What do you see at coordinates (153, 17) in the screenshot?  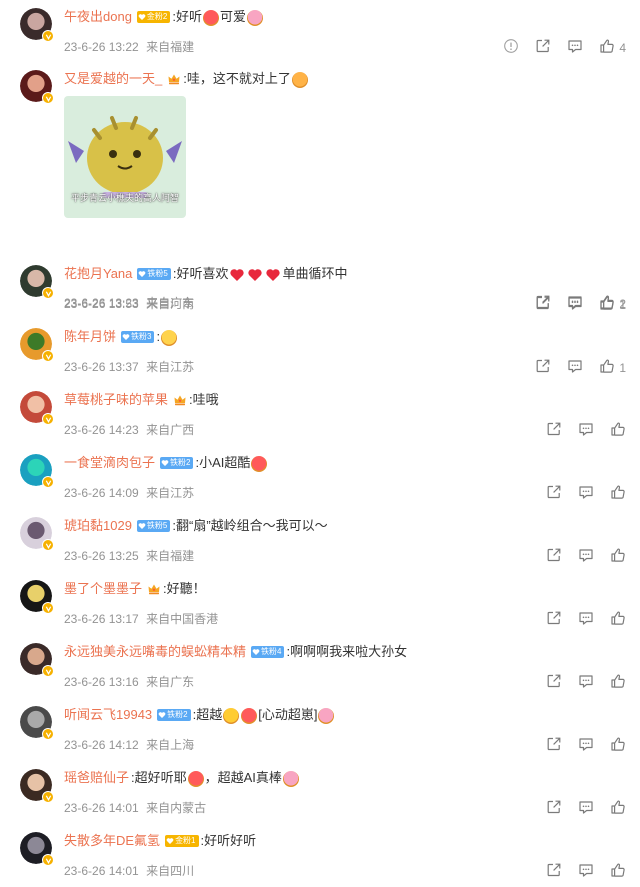 I see `fan-level-badge: 金粉2` at bounding box center [153, 17].